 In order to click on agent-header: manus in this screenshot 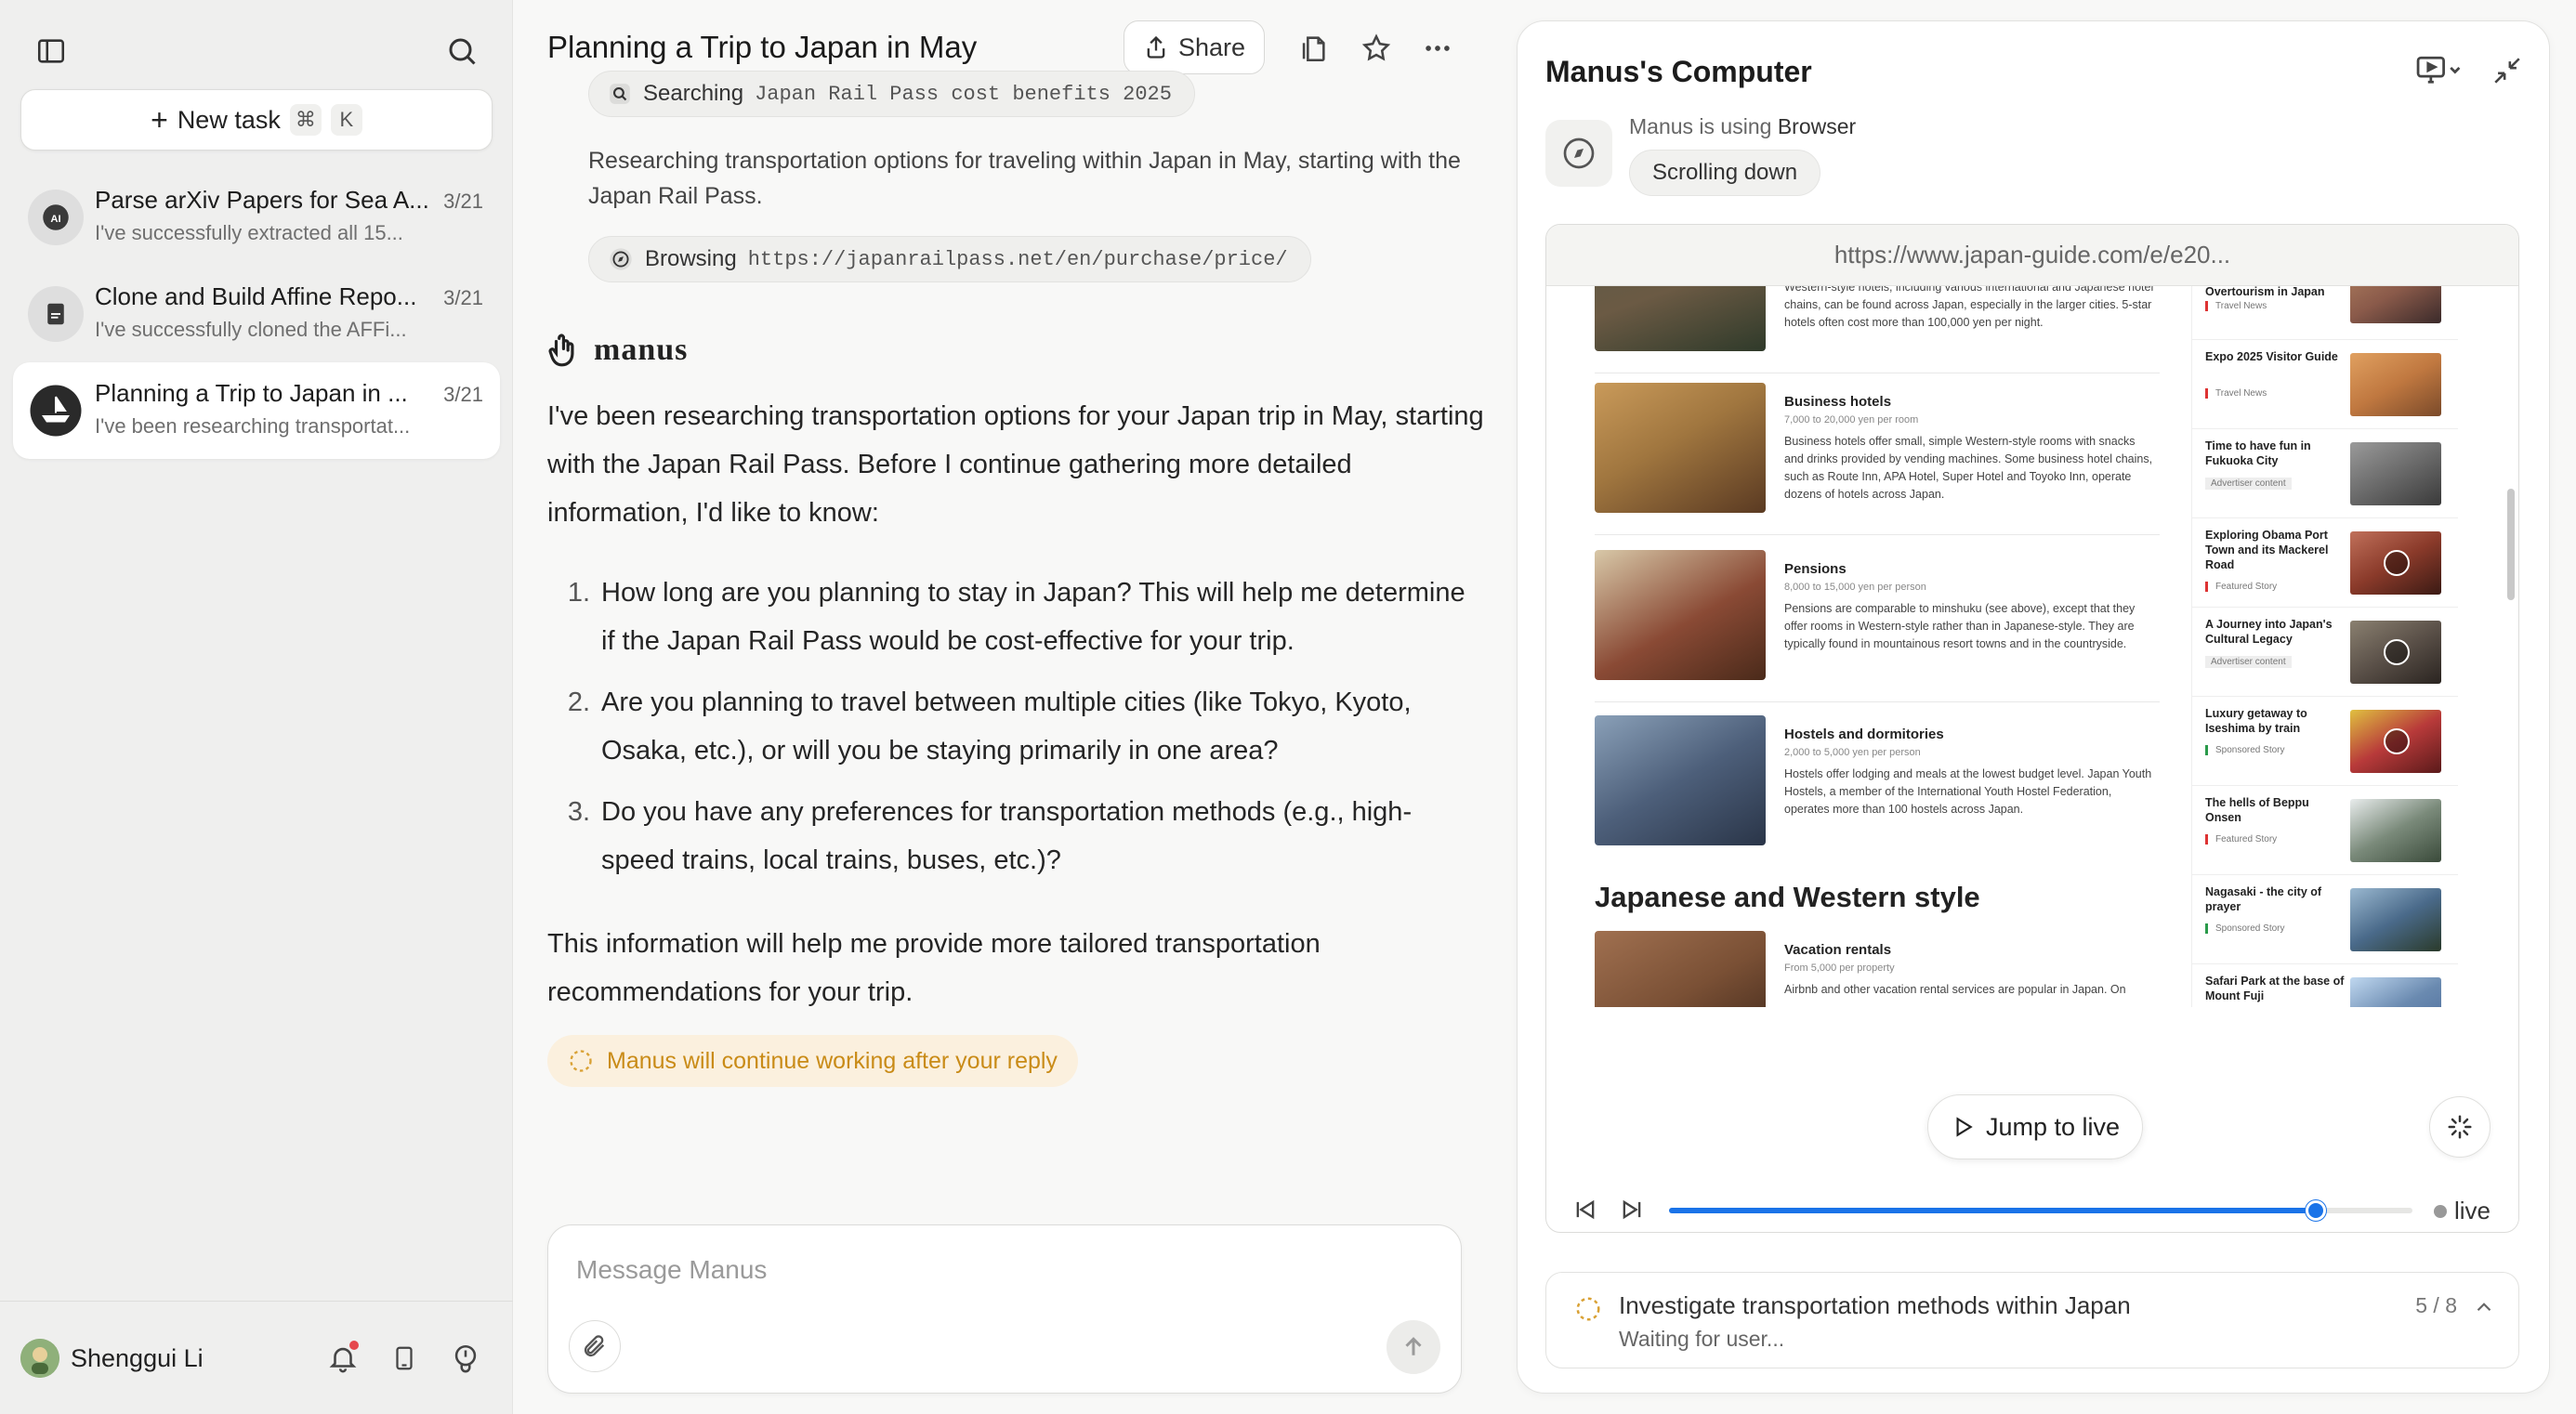, I will do `click(617, 350)`.